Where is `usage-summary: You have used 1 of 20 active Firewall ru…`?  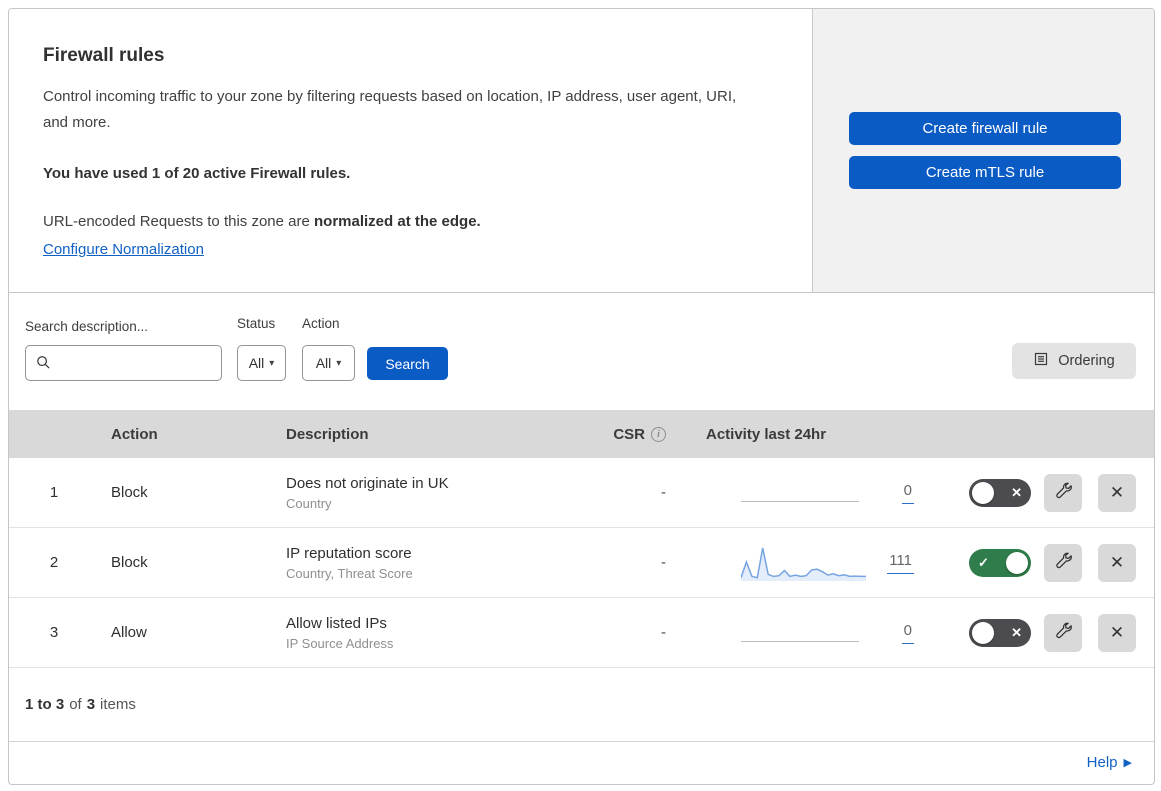
usage-summary: You have used 1 of 20 active Firewall ru… is located at coordinates (197, 173).